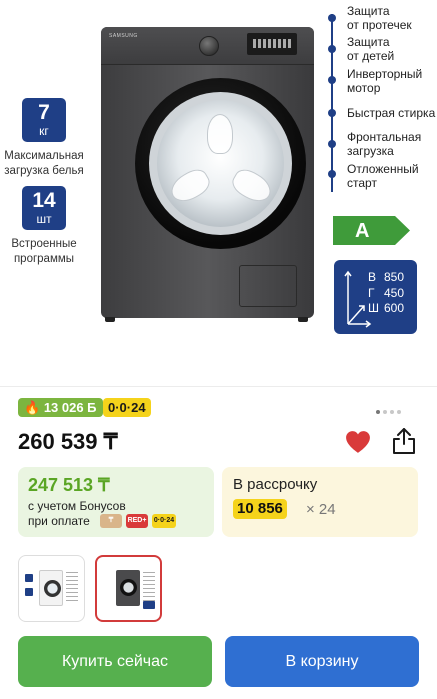  I want to click on load-capacity-value: 7, so click(44, 112).